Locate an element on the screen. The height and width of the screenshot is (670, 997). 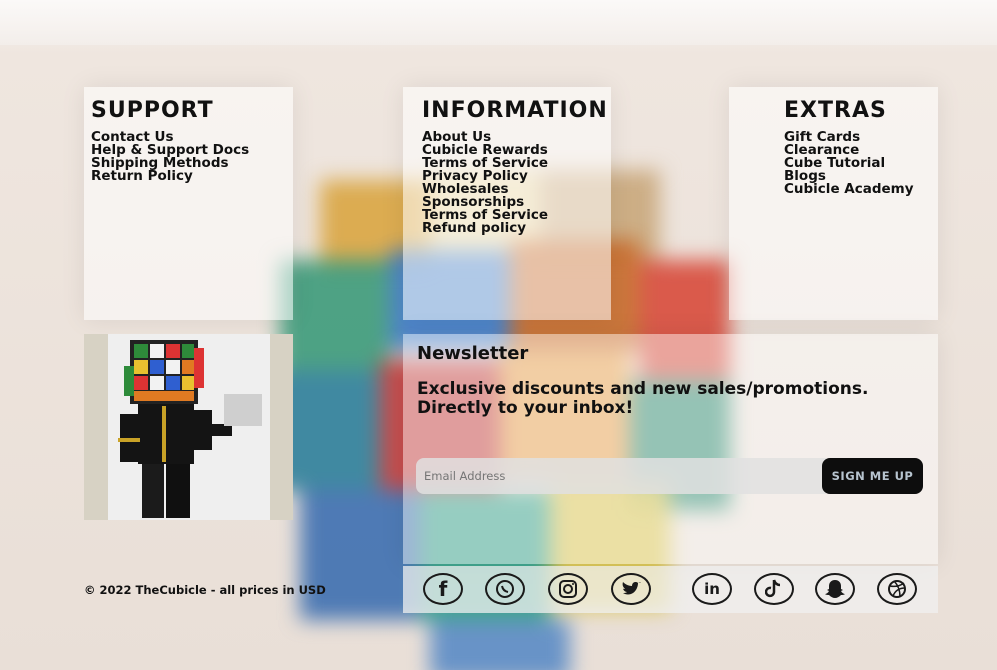
support-link: Return Policy is located at coordinates (170, 176).